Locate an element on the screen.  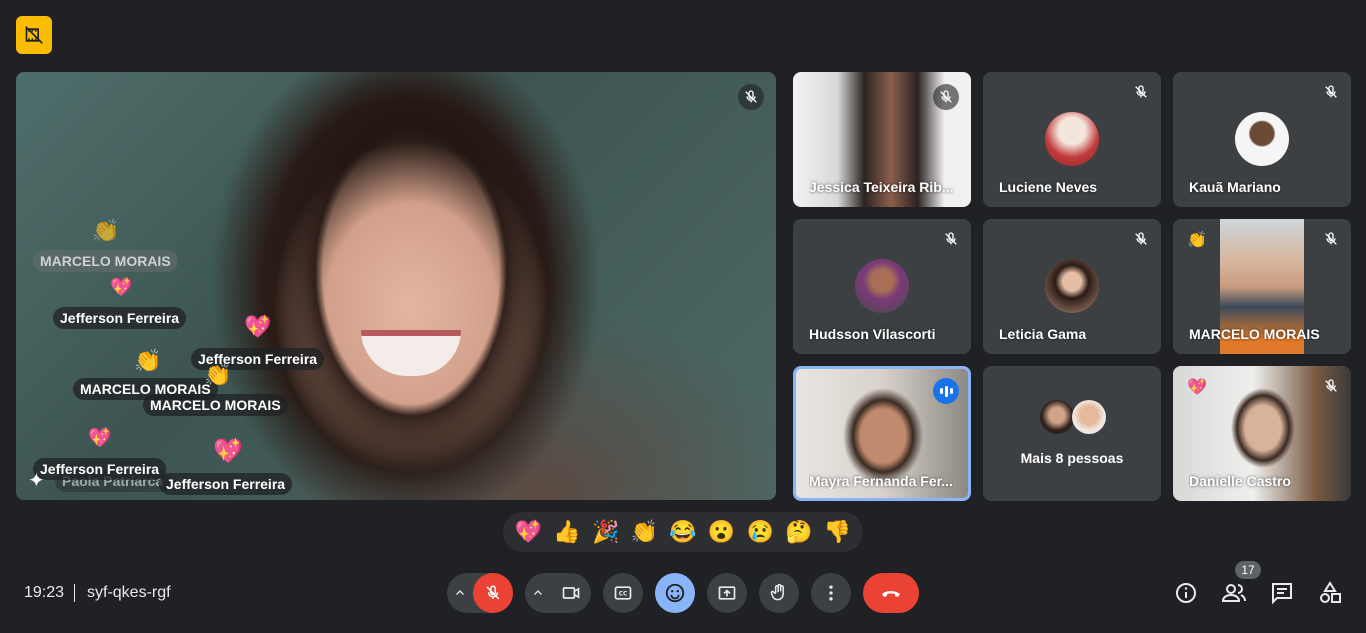
camera-toggle-button is located at coordinates (571, 593).